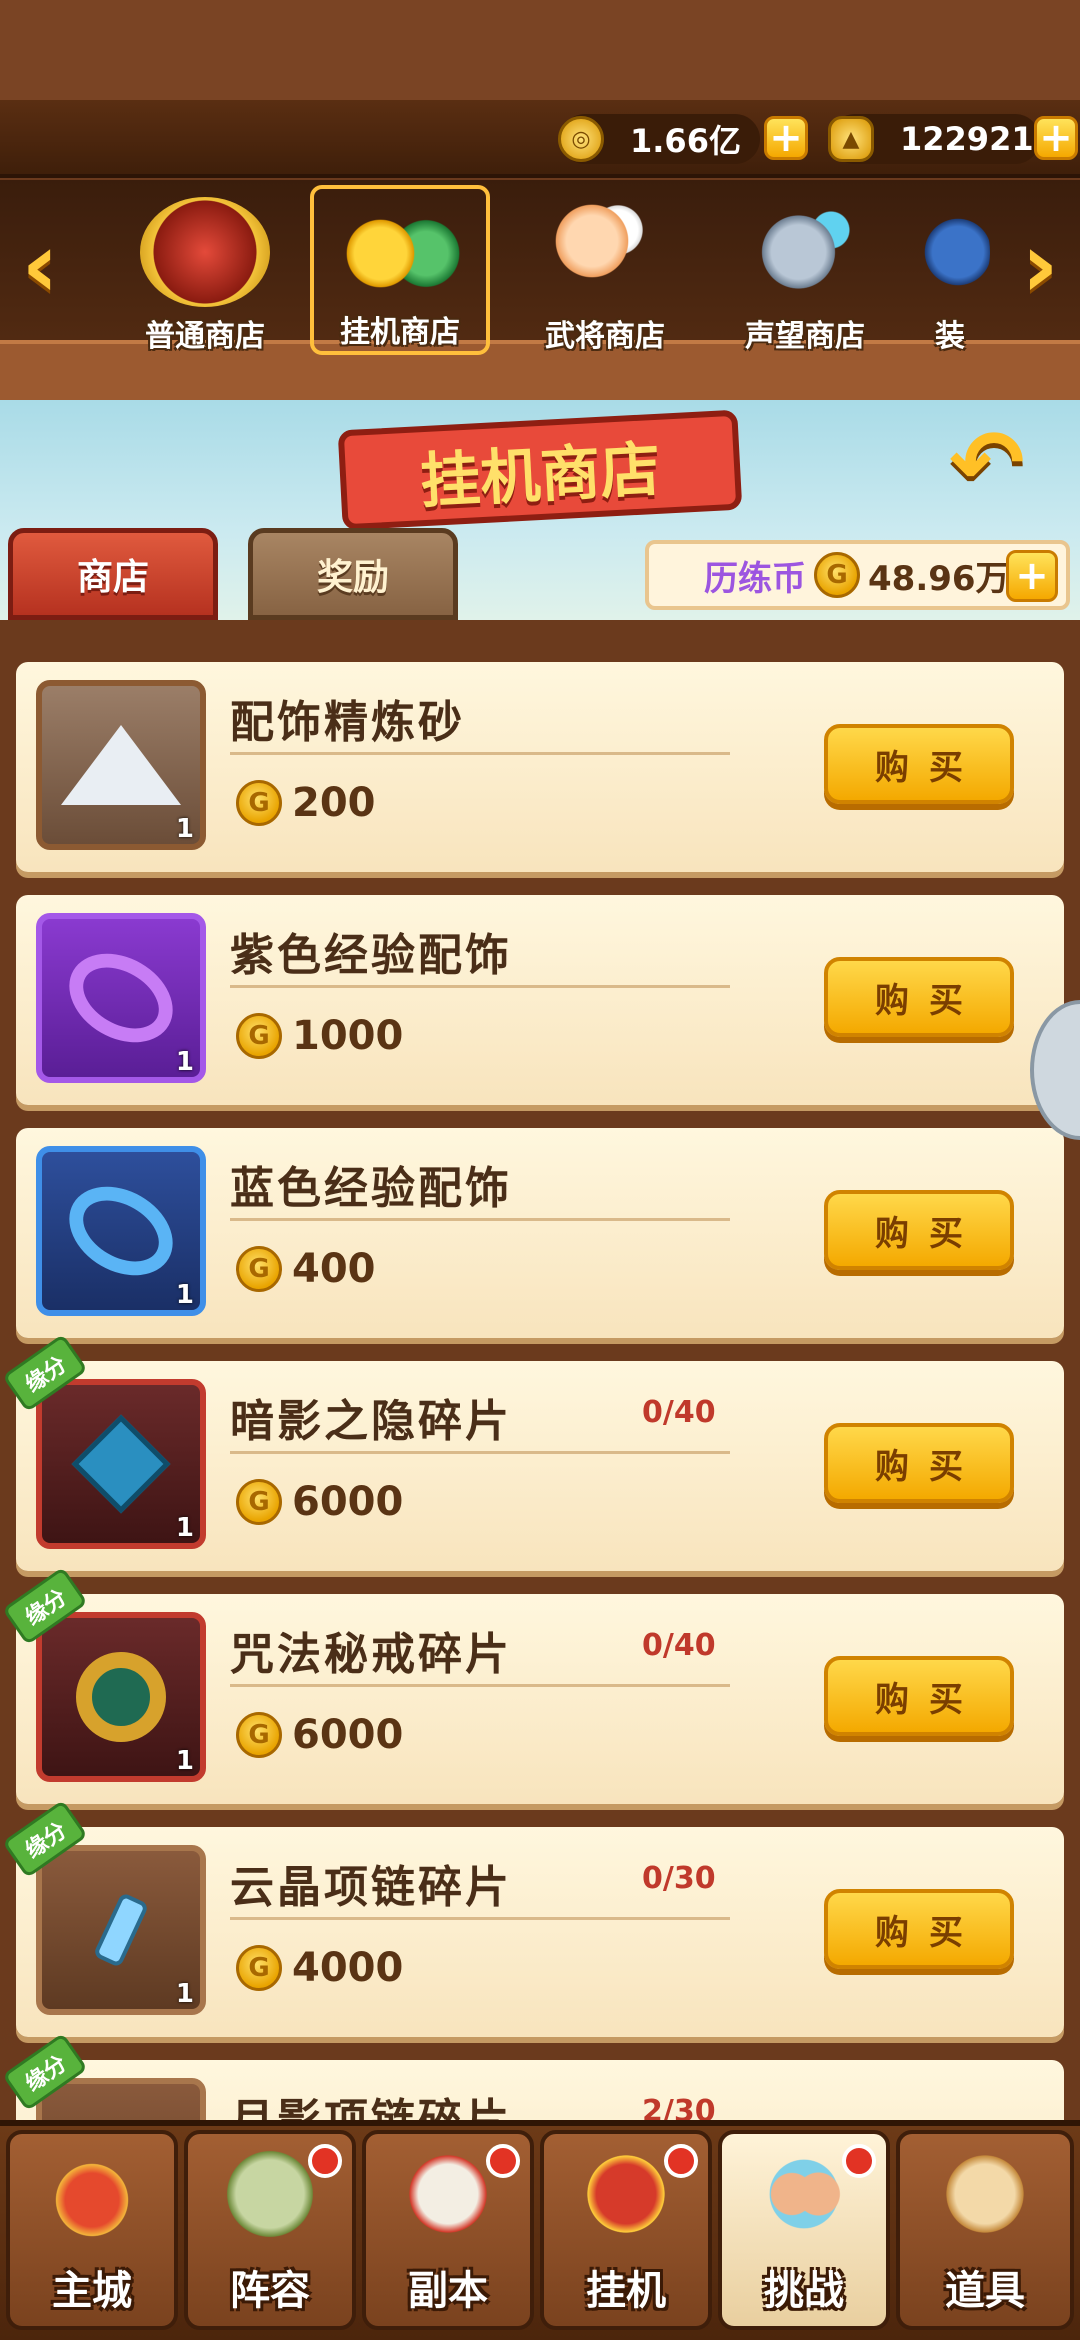  What do you see at coordinates (113, 574) in the screenshot?
I see `subtab-shop: 商店` at bounding box center [113, 574].